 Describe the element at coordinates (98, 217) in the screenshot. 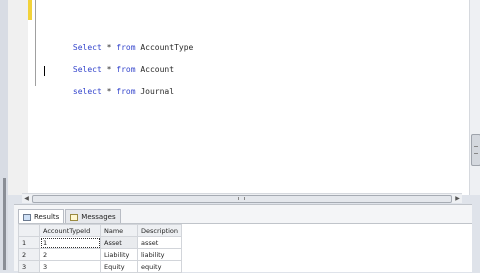

I see `tab-label: Messages` at that location.